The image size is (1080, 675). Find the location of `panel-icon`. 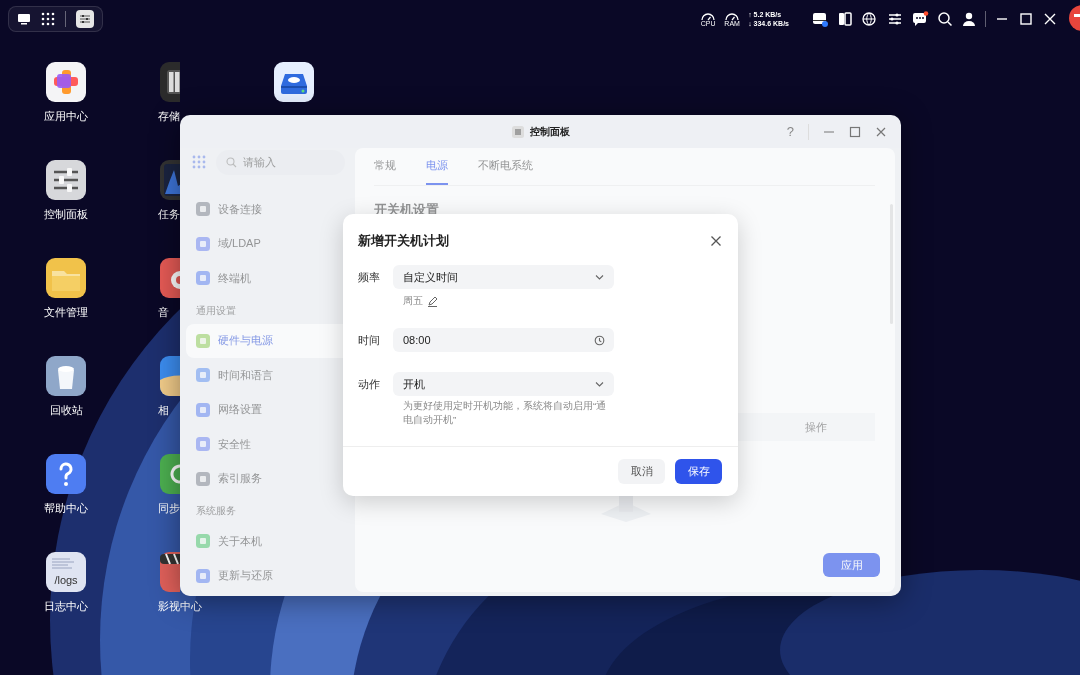

panel-icon is located at coordinates (845, 19).